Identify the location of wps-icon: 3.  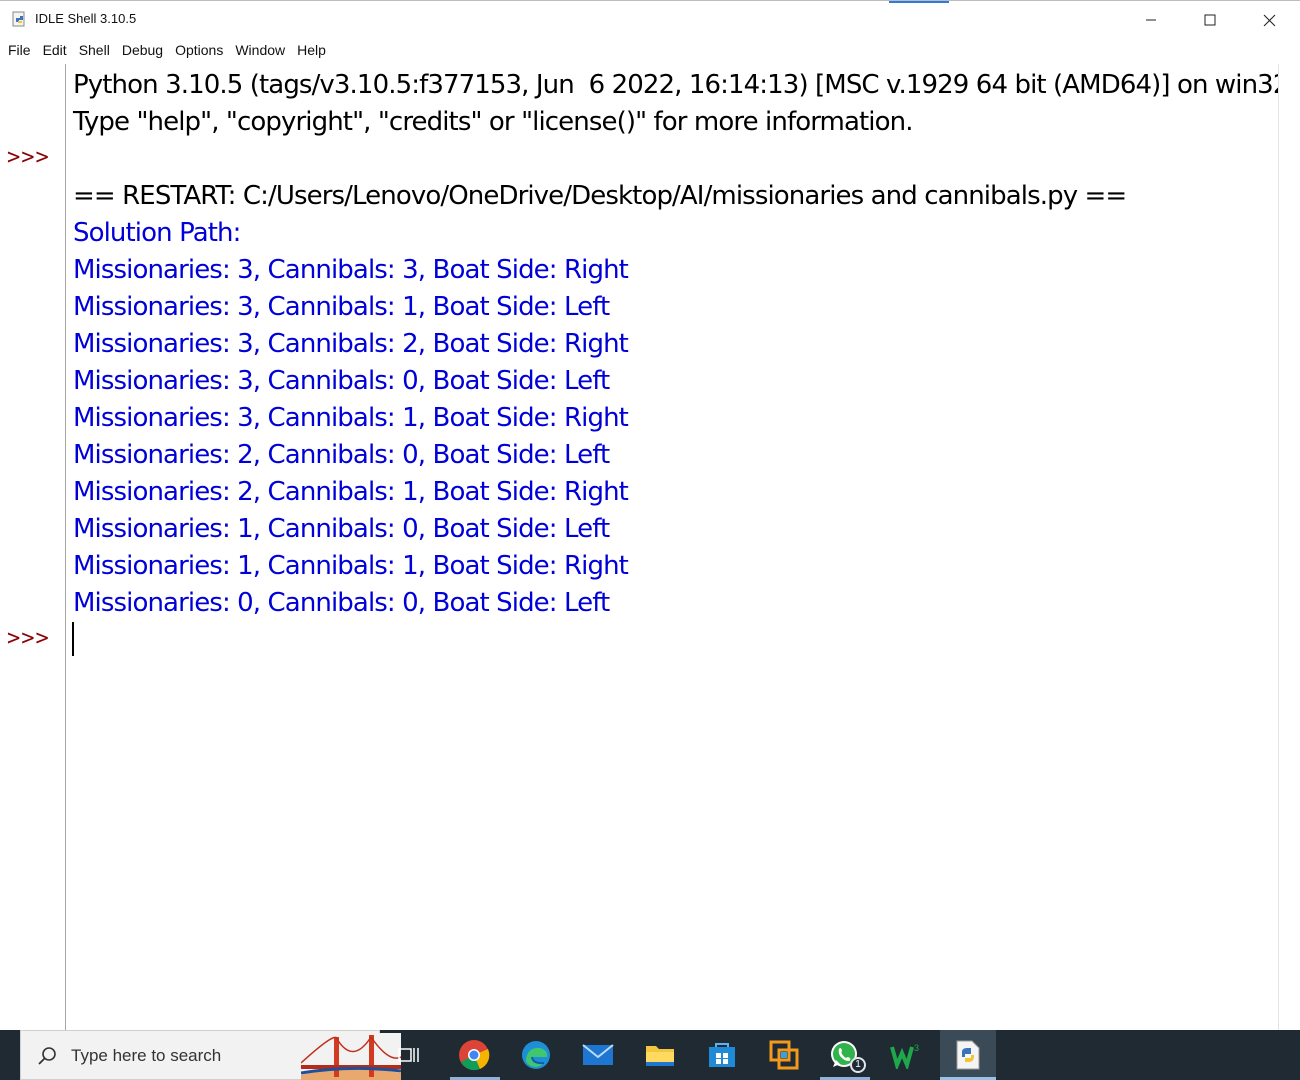
(904, 1056).